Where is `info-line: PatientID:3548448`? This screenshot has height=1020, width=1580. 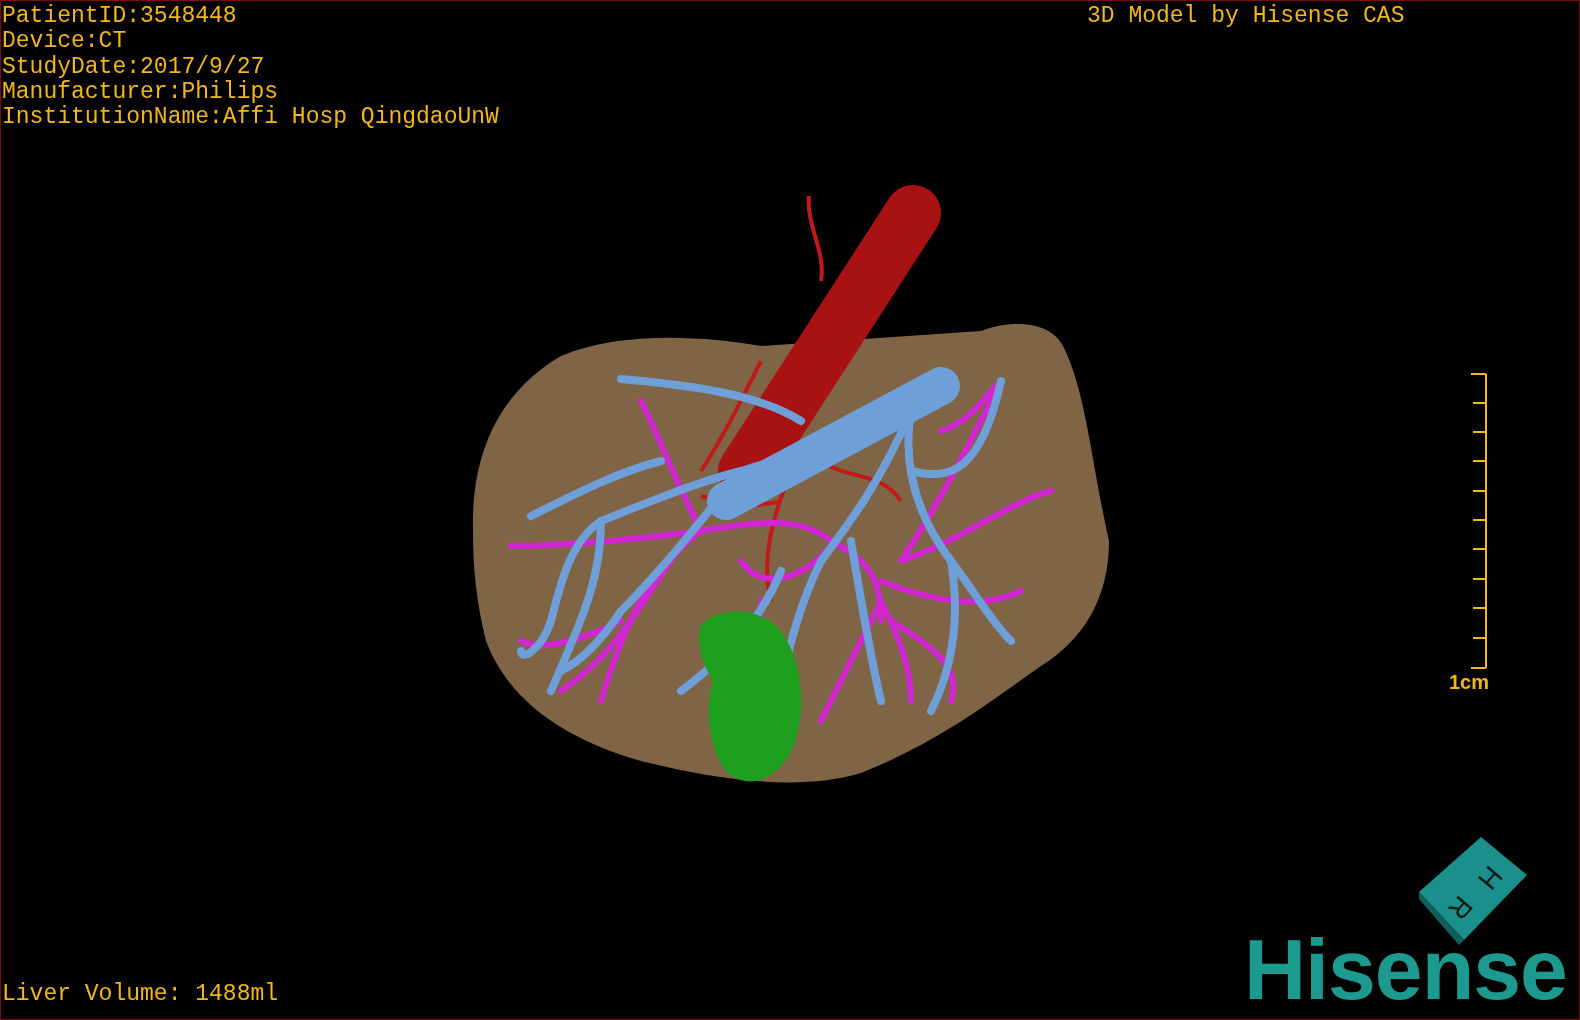 info-line: PatientID:3548448 is located at coordinates (119, 16).